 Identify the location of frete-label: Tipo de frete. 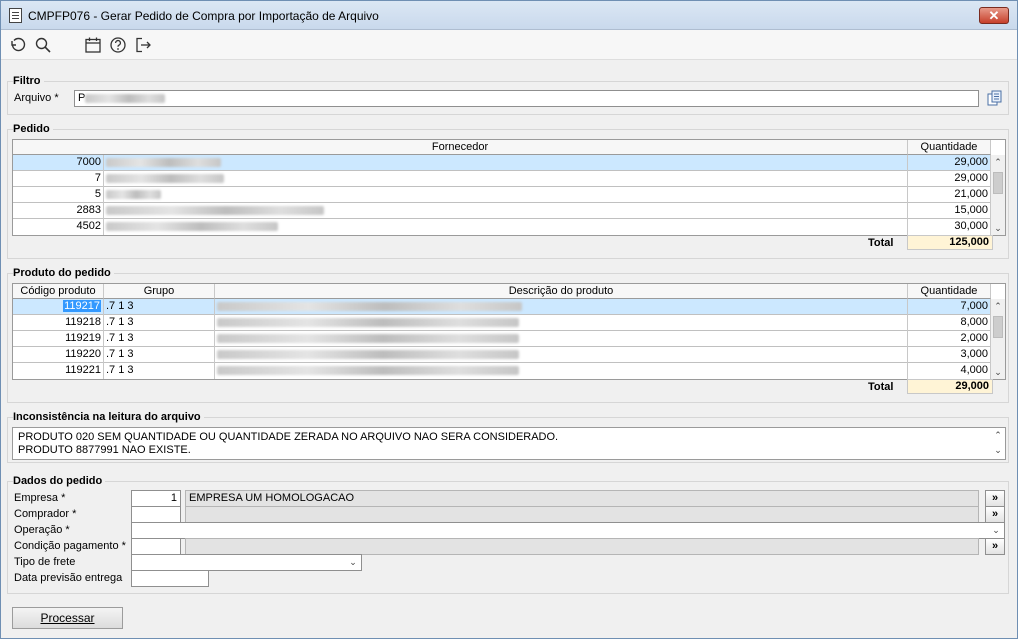
(45, 562).